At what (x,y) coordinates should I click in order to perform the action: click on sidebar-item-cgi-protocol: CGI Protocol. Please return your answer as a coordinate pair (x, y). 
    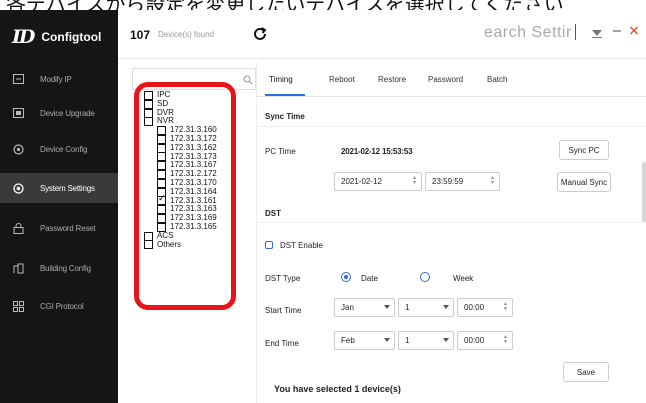
    Looking at the image, I should click on (59, 306).